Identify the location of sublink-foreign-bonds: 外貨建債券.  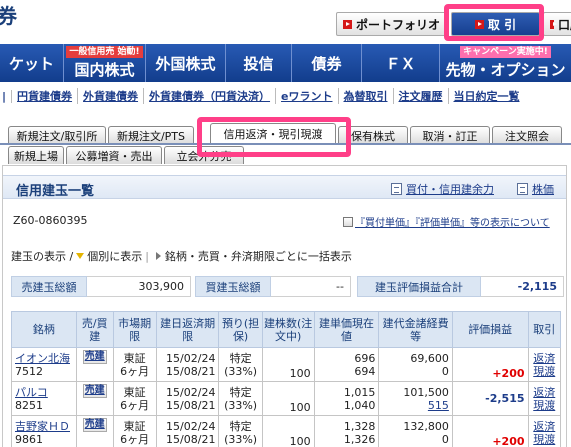
(111, 96).